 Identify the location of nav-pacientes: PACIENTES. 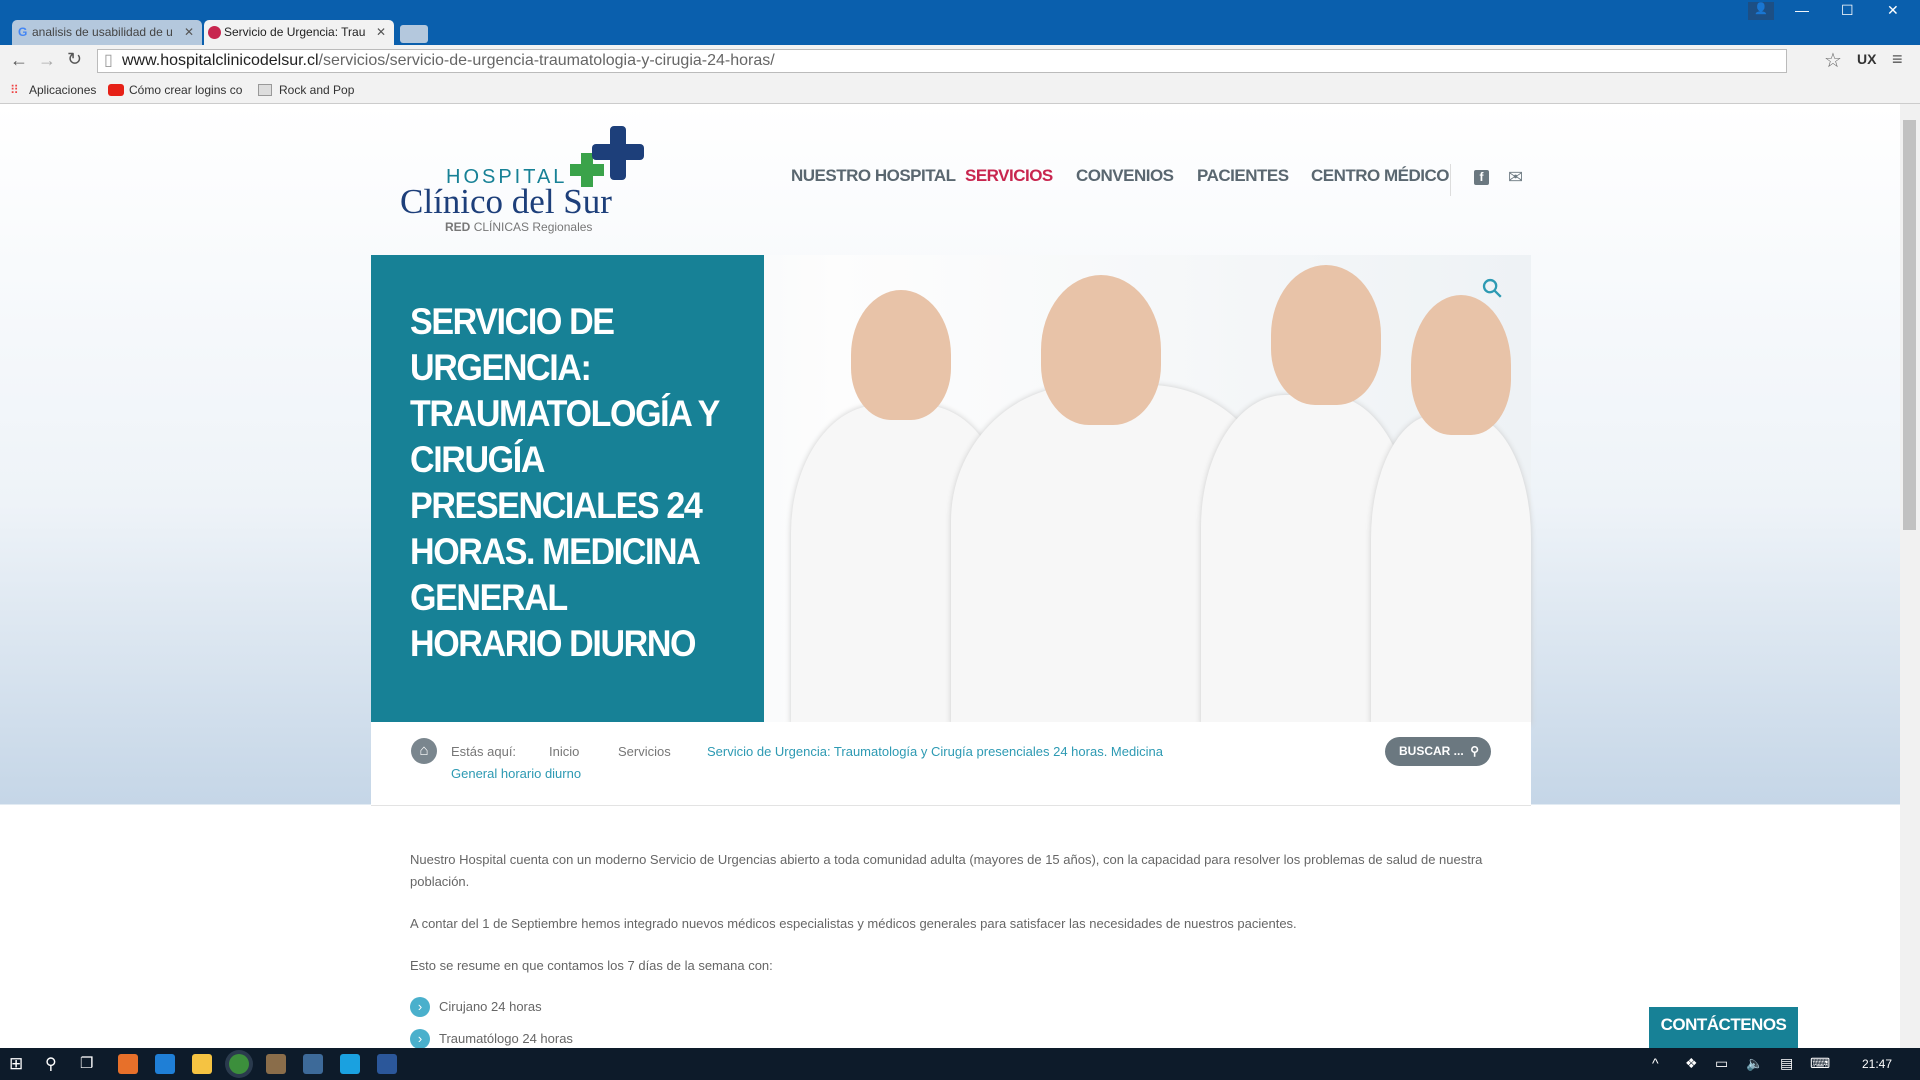
(1243, 176).